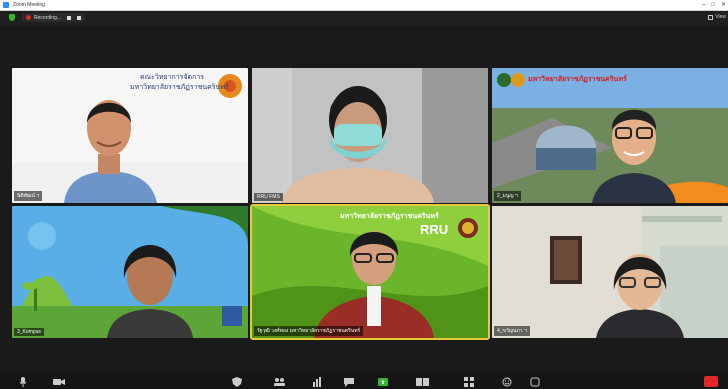 The image size is (728, 389). I want to click on record-icon, so click(422, 381).